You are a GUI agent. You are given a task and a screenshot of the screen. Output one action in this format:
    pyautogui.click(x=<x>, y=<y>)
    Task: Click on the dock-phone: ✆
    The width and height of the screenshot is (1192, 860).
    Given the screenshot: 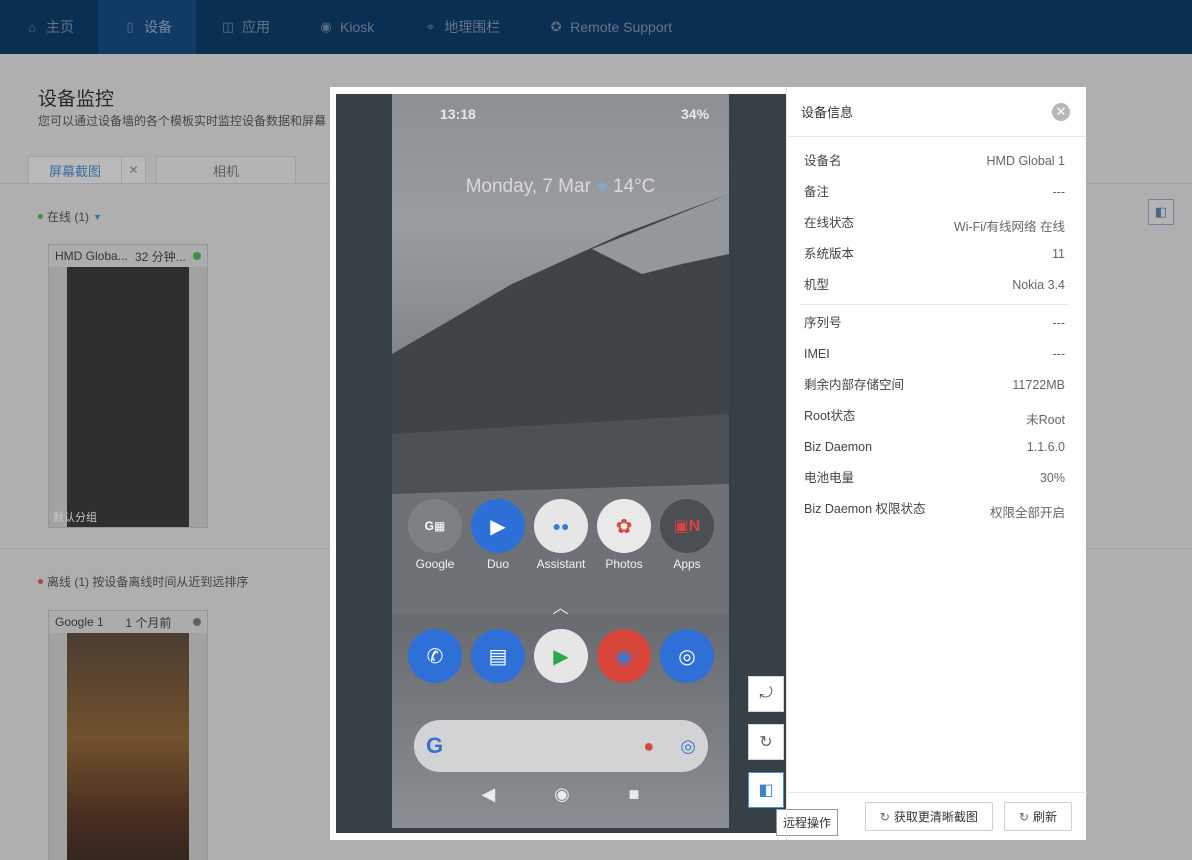 What is the action you would take?
    pyautogui.click(x=435, y=656)
    